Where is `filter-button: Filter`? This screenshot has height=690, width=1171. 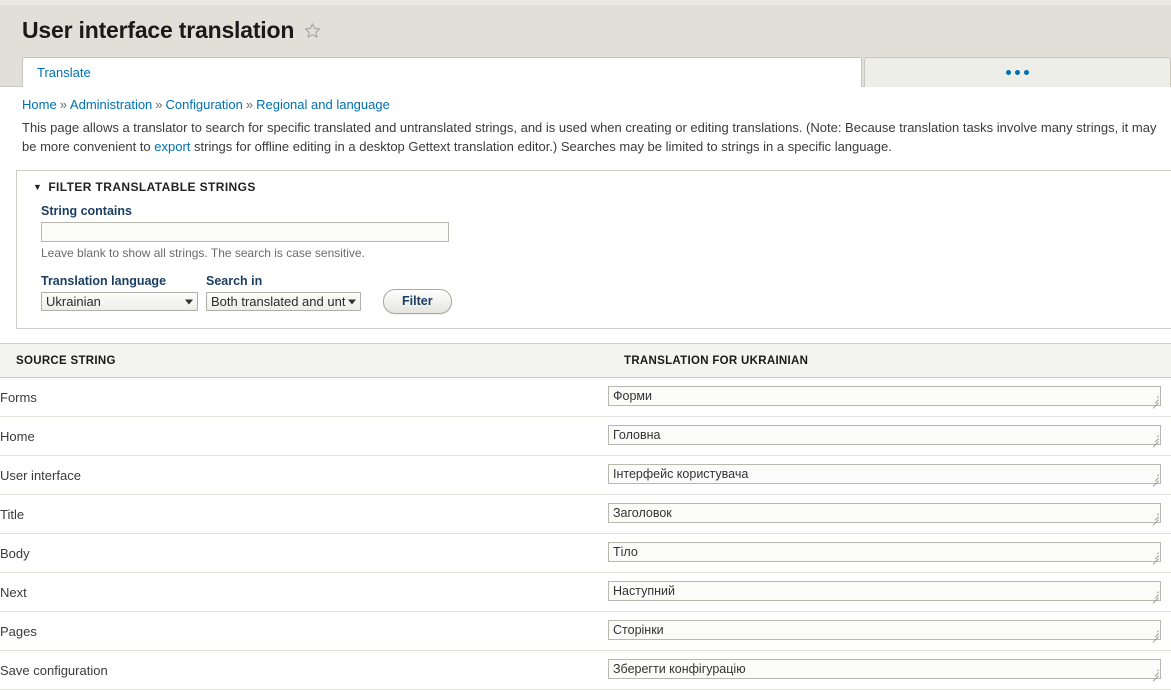 filter-button: Filter is located at coordinates (417, 301).